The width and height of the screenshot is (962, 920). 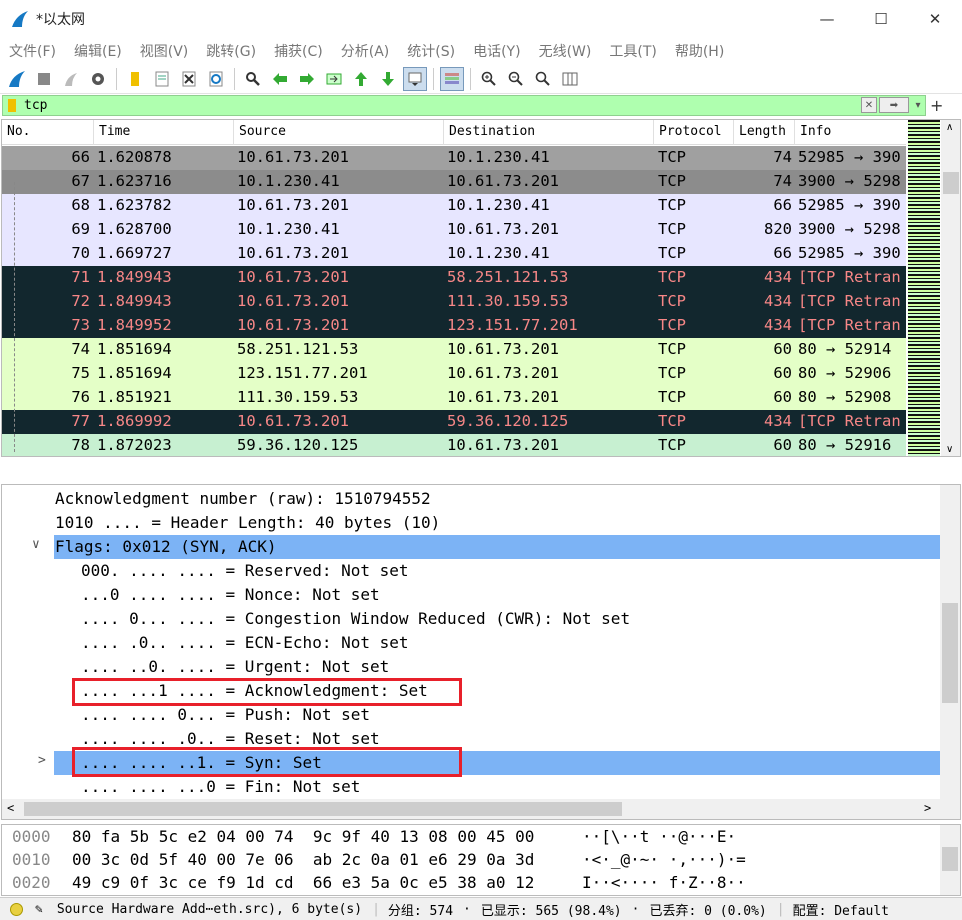 What do you see at coordinates (570, 51) in the screenshot?
I see `menu-item: 无线(W)` at bounding box center [570, 51].